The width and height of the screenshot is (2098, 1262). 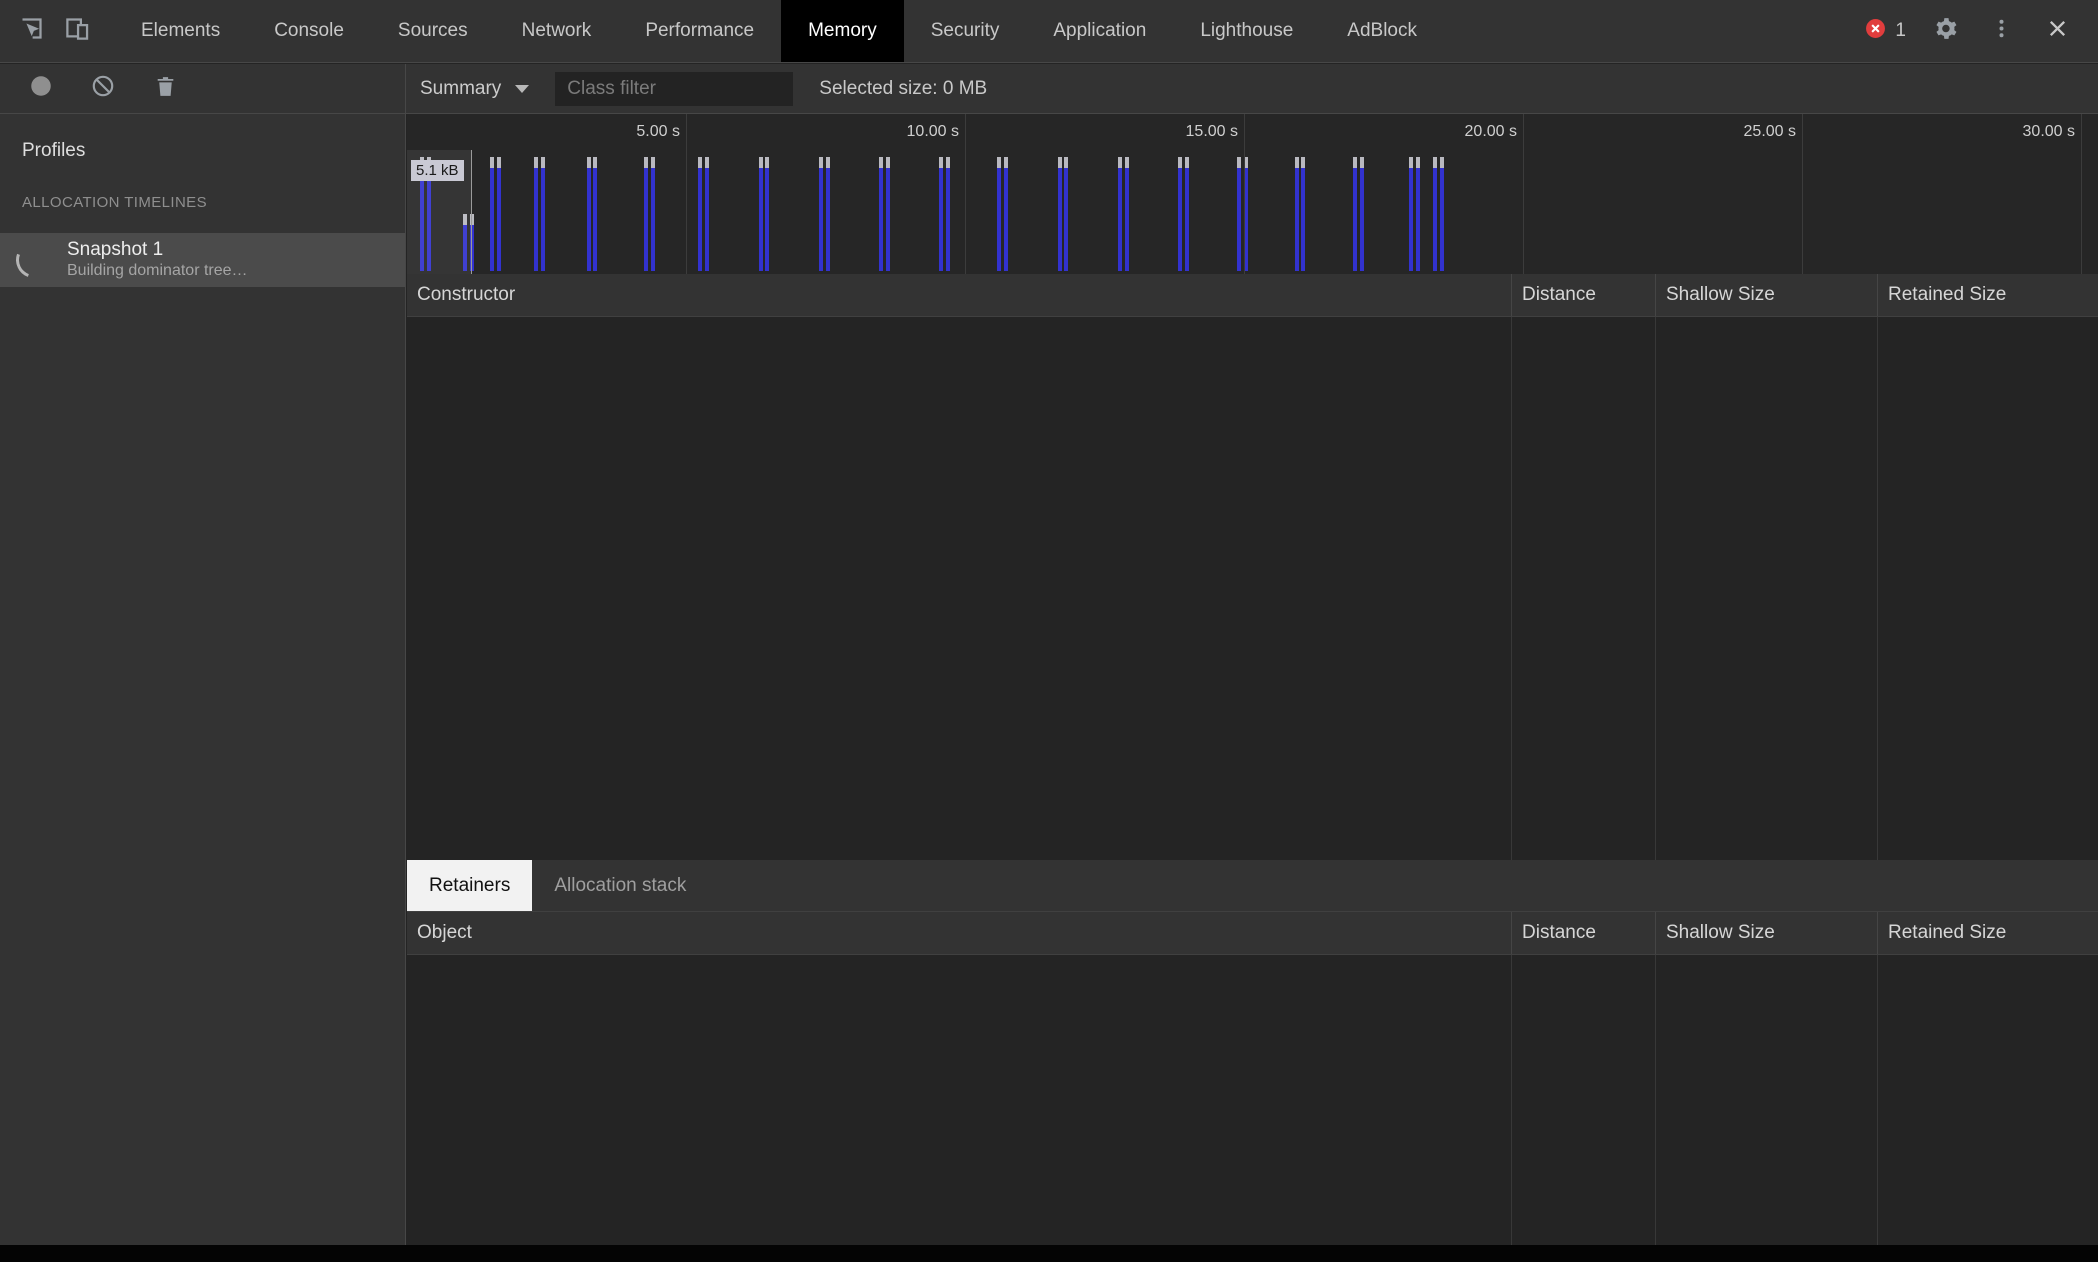 I want to click on perspective-select: Summary, so click(x=475, y=88).